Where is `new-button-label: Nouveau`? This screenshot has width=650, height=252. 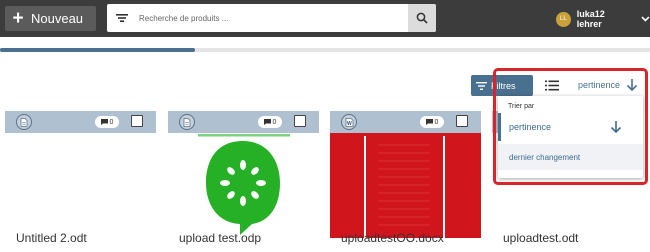 new-button-label: Nouveau is located at coordinates (57, 18).